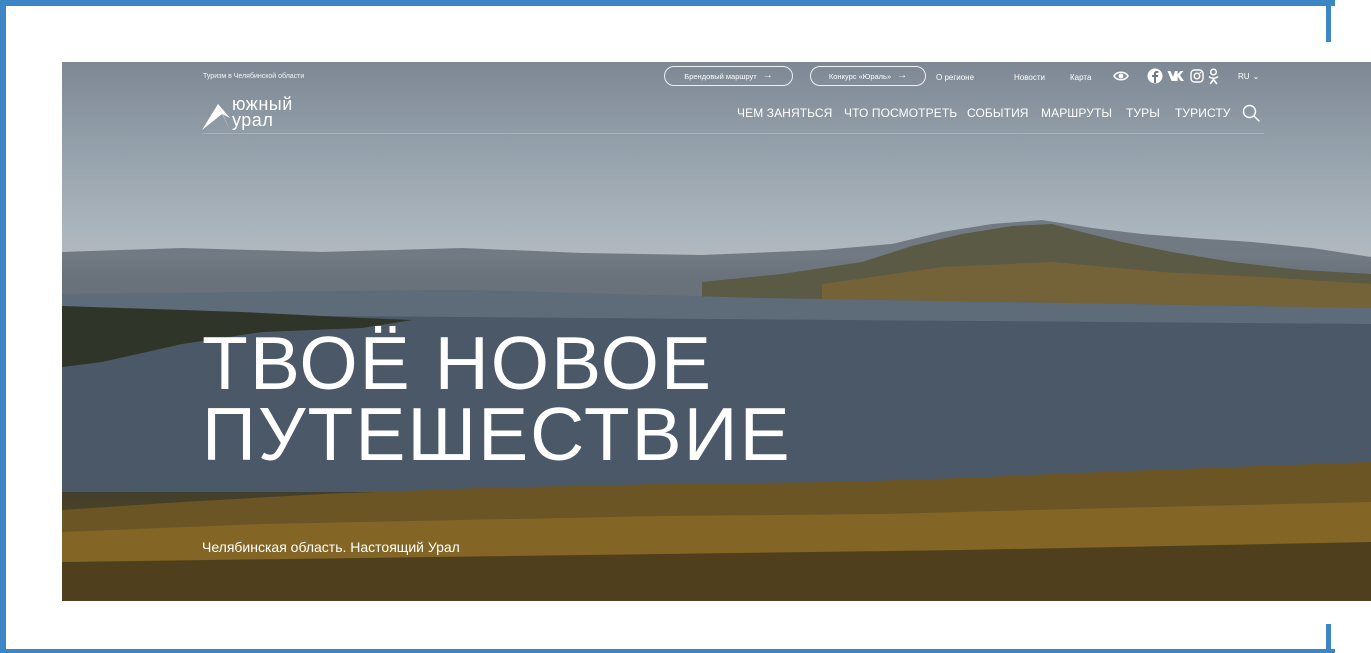 This screenshot has width=1371, height=653. I want to click on language-selector: RU ⌄, so click(1248, 76).